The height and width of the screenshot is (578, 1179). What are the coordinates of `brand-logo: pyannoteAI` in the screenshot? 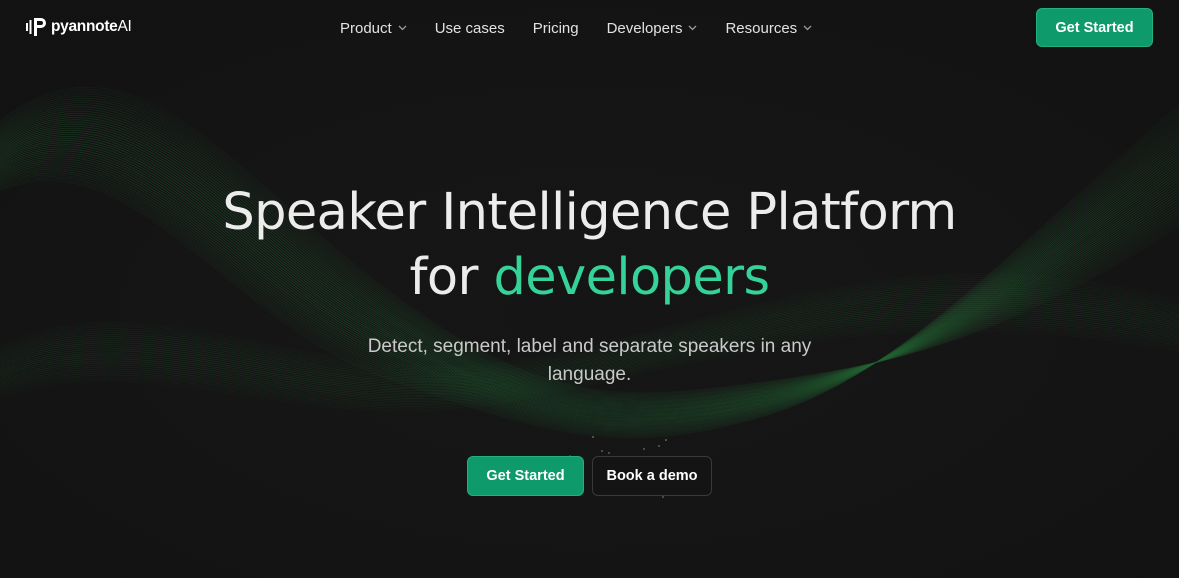 It's located at (79, 27).